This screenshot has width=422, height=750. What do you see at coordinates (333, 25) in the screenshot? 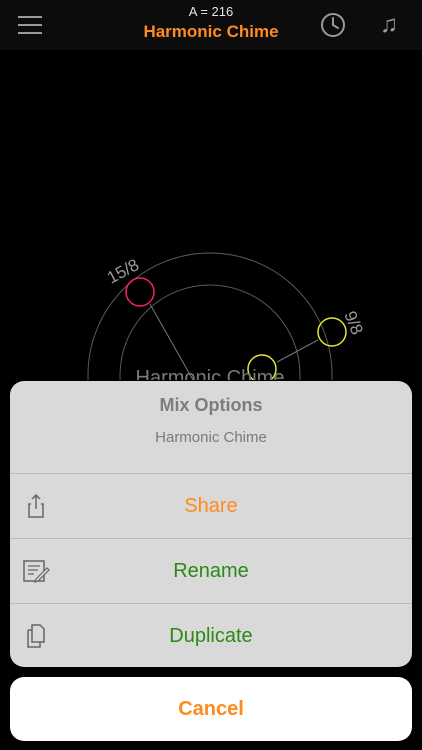
I see `clock-icon` at bounding box center [333, 25].